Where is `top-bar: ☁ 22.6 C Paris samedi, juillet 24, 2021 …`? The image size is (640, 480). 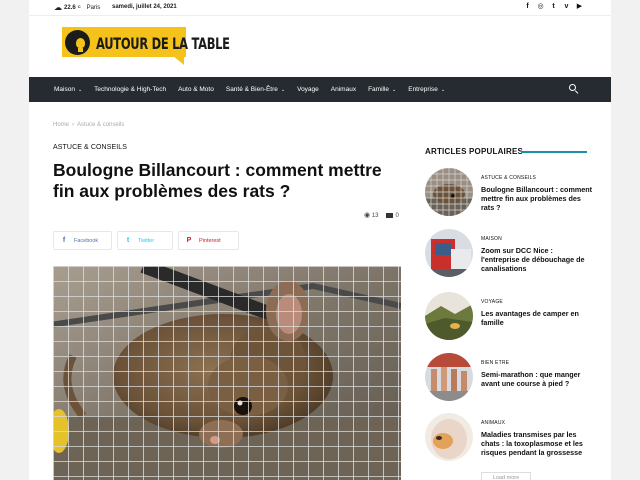
top-bar: ☁ 22.6 C Paris samedi, juillet 24, 2021 … is located at coordinates (320, 8).